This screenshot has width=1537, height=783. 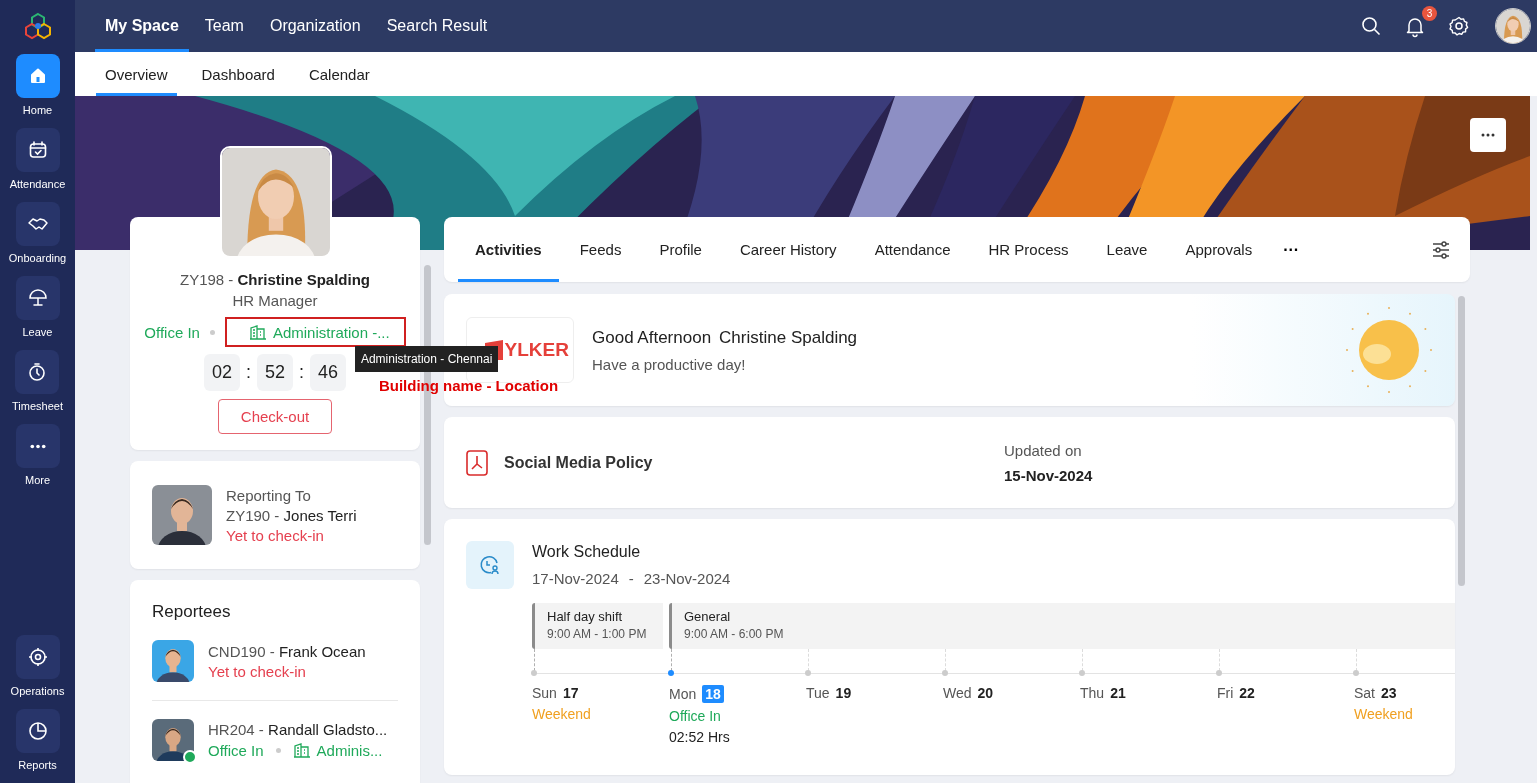 What do you see at coordinates (37, 446) in the screenshot?
I see `more-icon` at bounding box center [37, 446].